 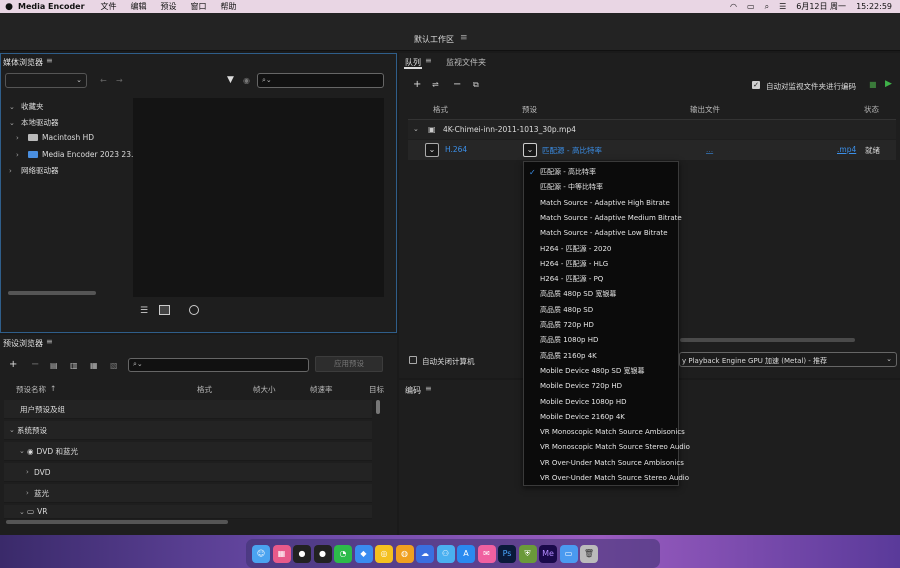 What do you see at coordinates (434, 39) in the screenshot?
I see `workspace-title: 默认工作区` at bounding box center [434, 39].